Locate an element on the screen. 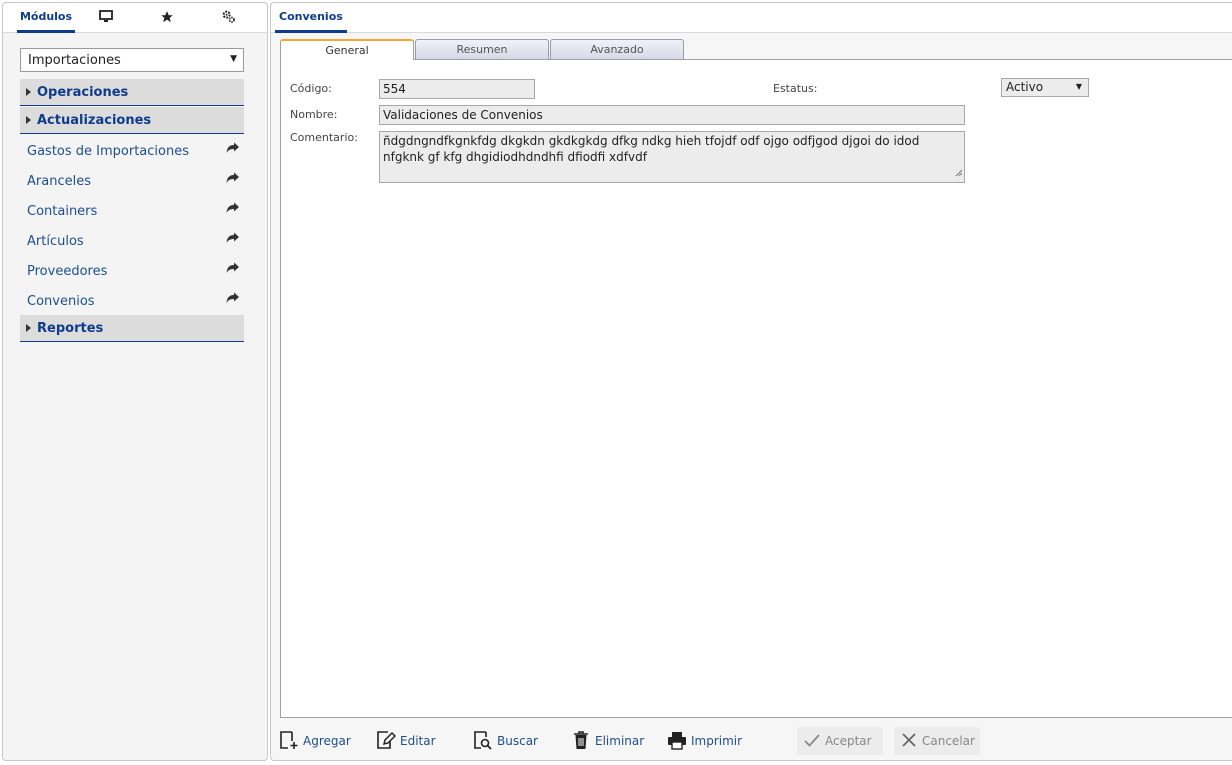 This screenshot has height=765, width=1232. aceptar-label: Aceptar is located at coordinates (848, 741).